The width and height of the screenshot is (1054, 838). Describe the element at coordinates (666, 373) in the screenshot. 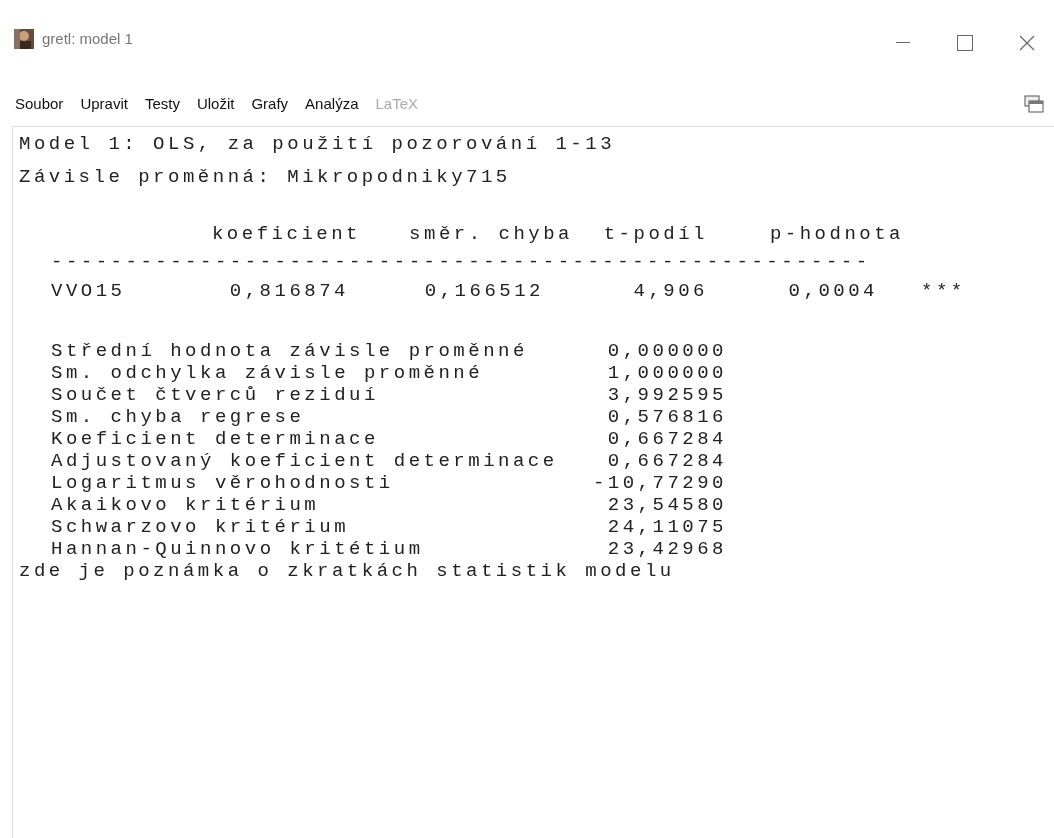

I see `stat-value: 1,000000` at that location.